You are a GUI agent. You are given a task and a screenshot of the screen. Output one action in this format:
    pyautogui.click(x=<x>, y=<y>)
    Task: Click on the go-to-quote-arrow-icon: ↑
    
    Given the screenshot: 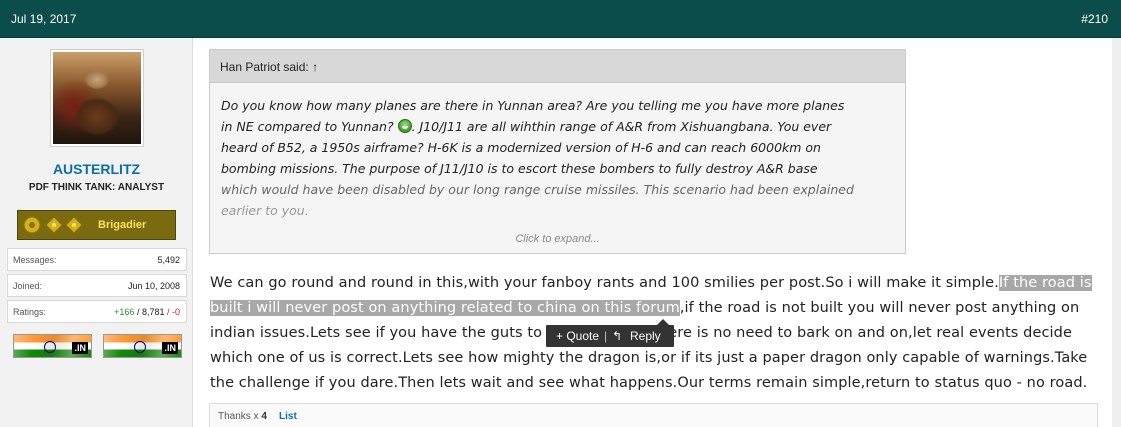 What is the action you would take?
    pyautogui.click(x=315, y=67)
    